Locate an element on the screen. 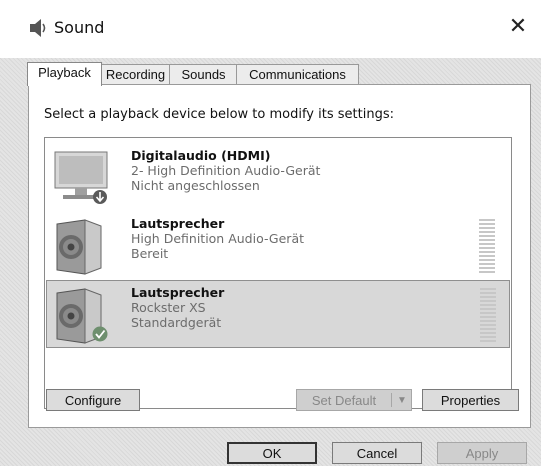 This screenshot has height=466, width=541. device-description: High Definition Audio-Gerät is located at coordinates (218, 238).